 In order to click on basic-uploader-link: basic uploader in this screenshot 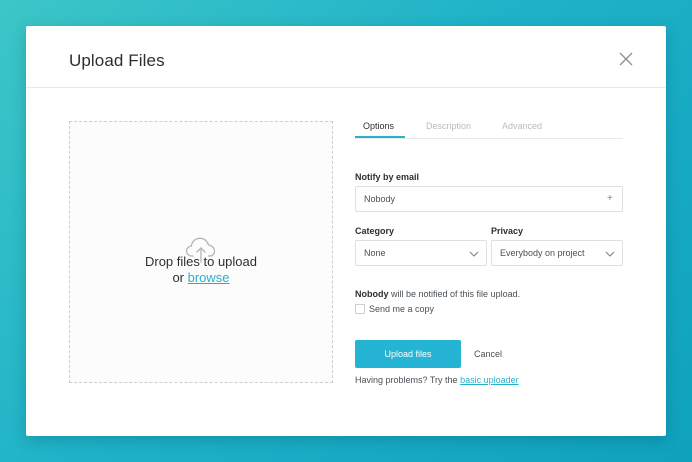, I will do `click(489, 380)`.